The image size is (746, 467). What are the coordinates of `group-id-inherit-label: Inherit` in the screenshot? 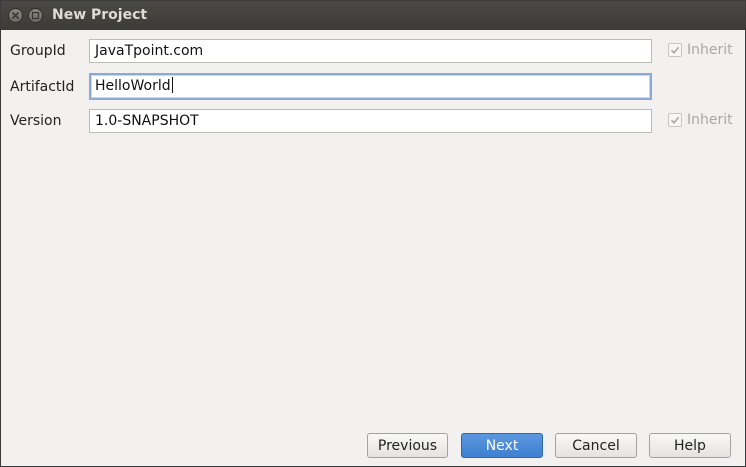 It's located at (710, 50).